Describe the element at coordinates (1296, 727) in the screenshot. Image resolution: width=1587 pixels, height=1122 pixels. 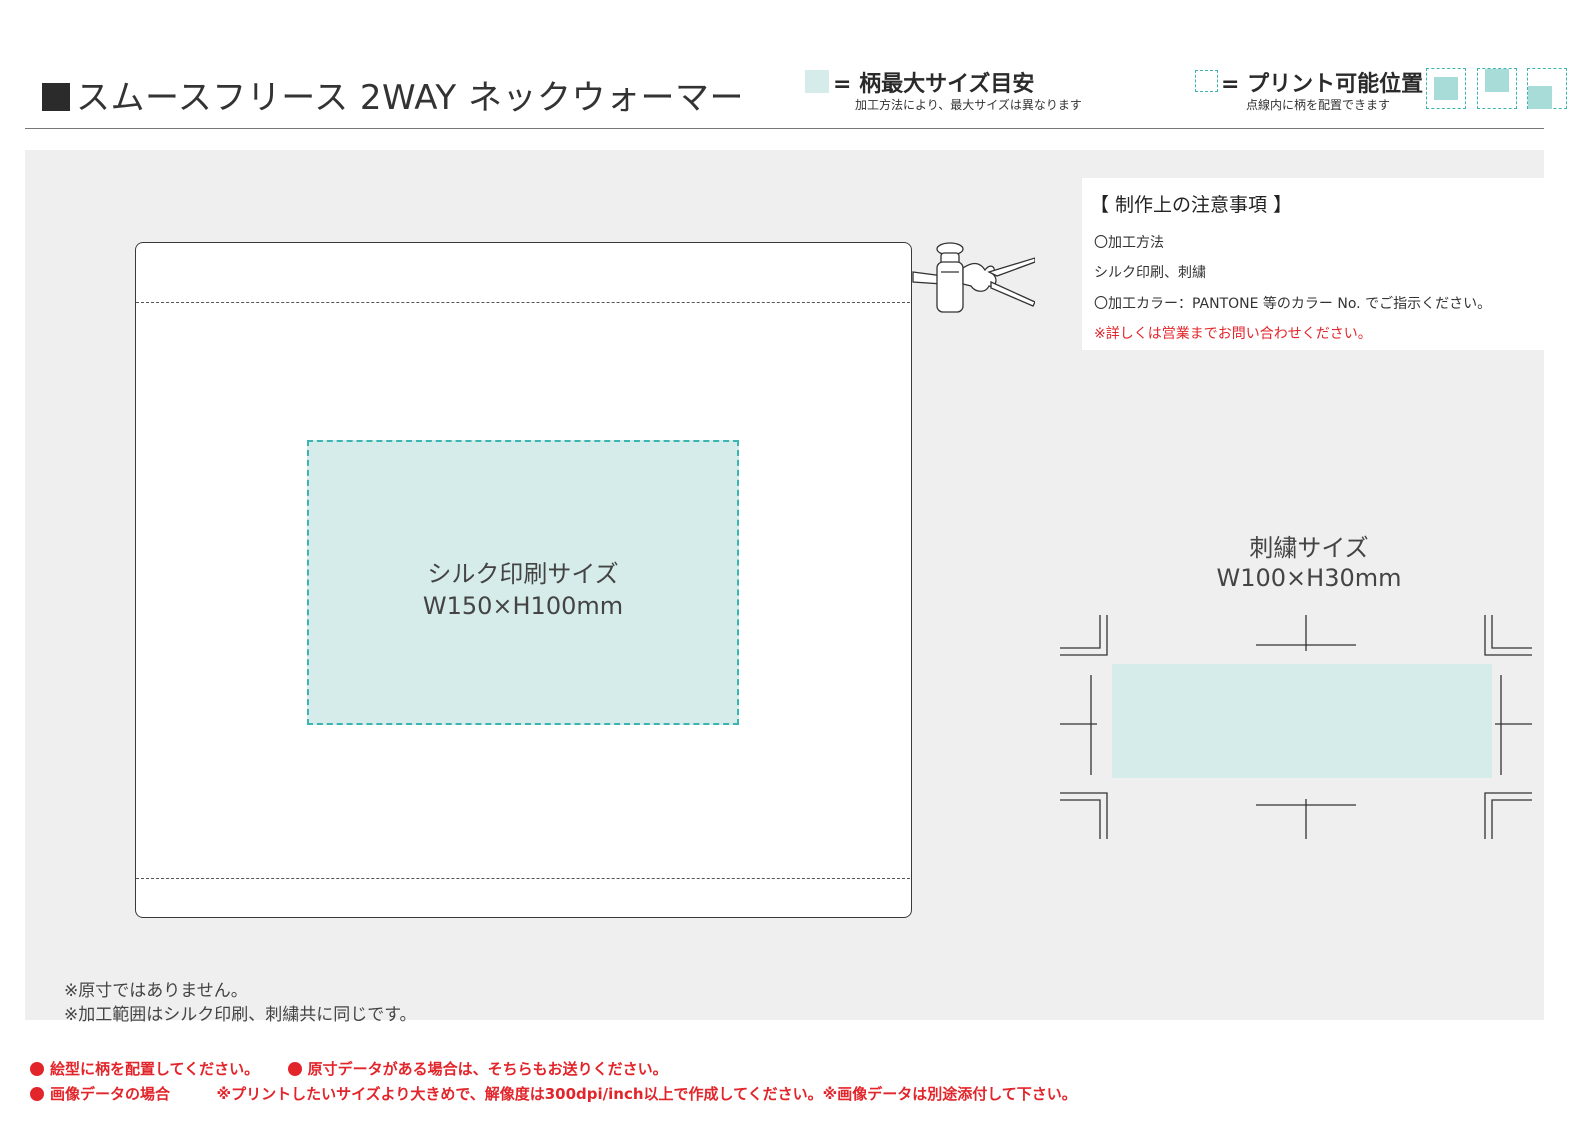
I see `crop-marks` at that location.